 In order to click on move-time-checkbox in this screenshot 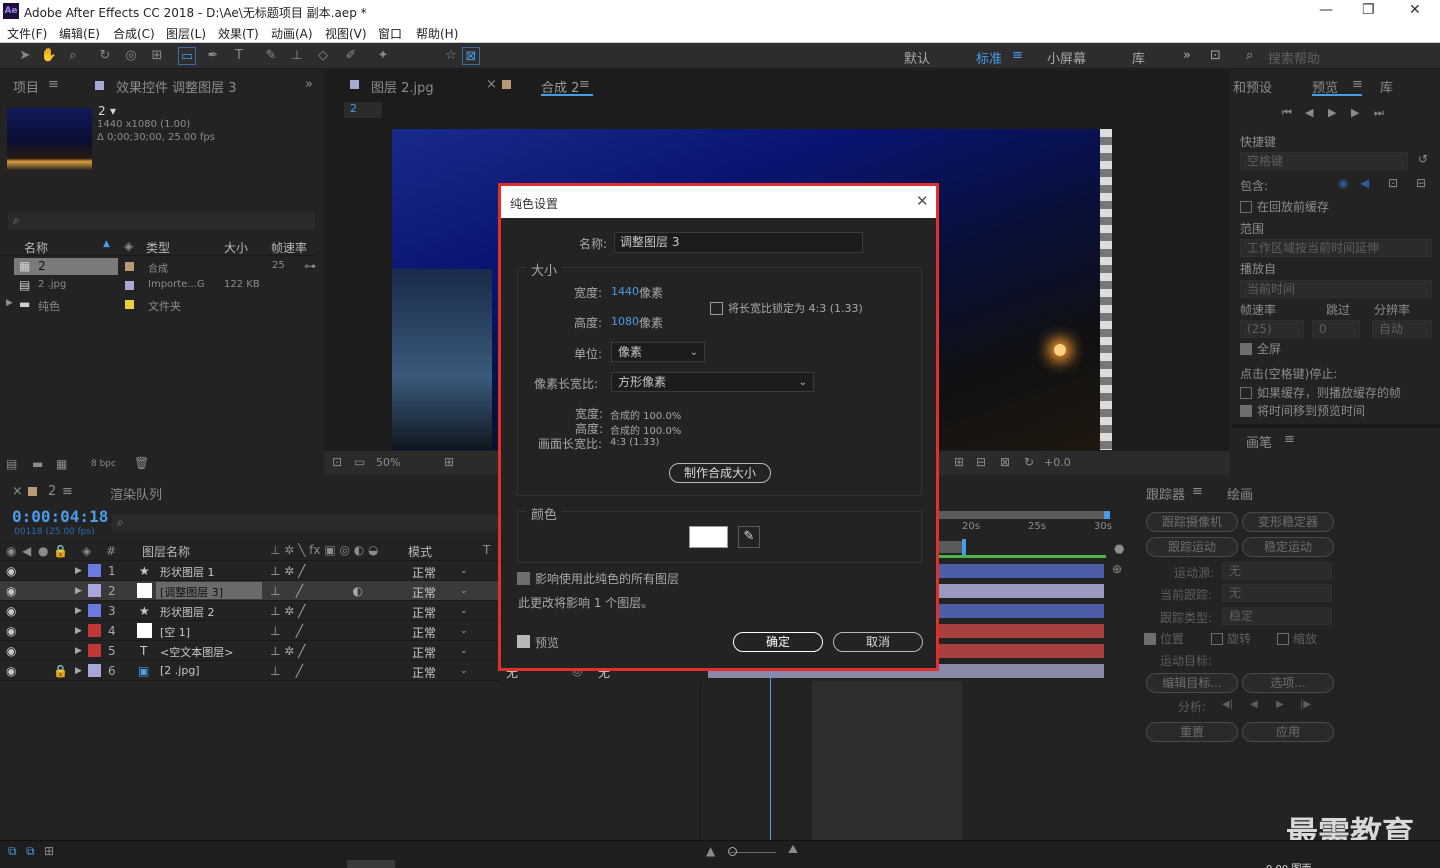, I will do `click(1246, 411)`.